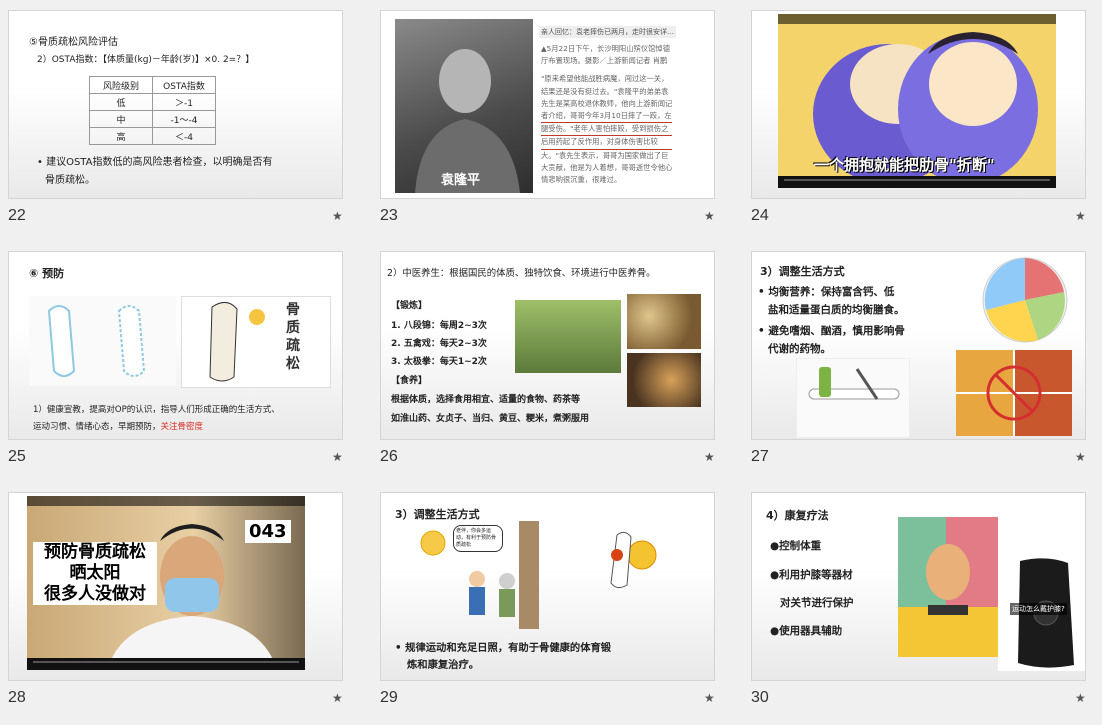 The height and width of the screenshot is (725, 1102). What do you see at coordinates (605, 79) in the screenshot?
I see `article-line: "原来希望他能战胜病魔，闯过这一关，` at bounding box center [605, 79].